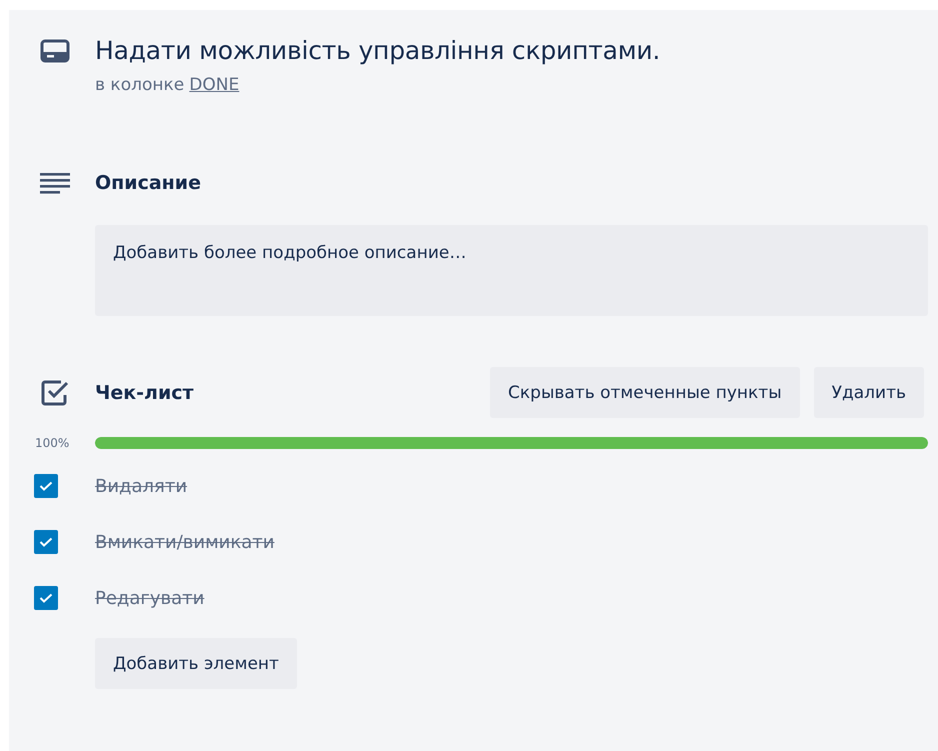 The height and width of the screenshot is (751, 938). Describe the element at coordinates (196, 663) in the screenshot. I see `add-item-button: Добавить элемент` at that location.